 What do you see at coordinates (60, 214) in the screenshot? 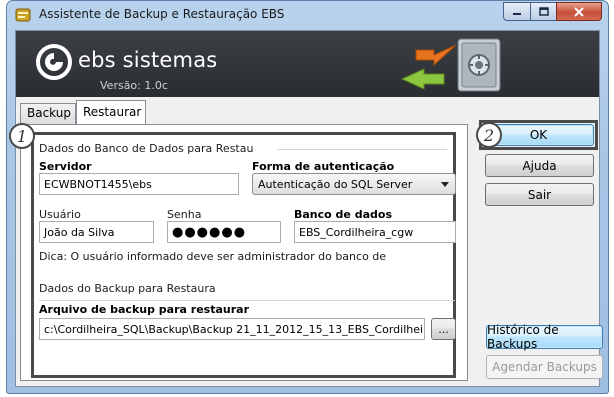
I see `user-label: Usuário` at bounding box center [60, 214].